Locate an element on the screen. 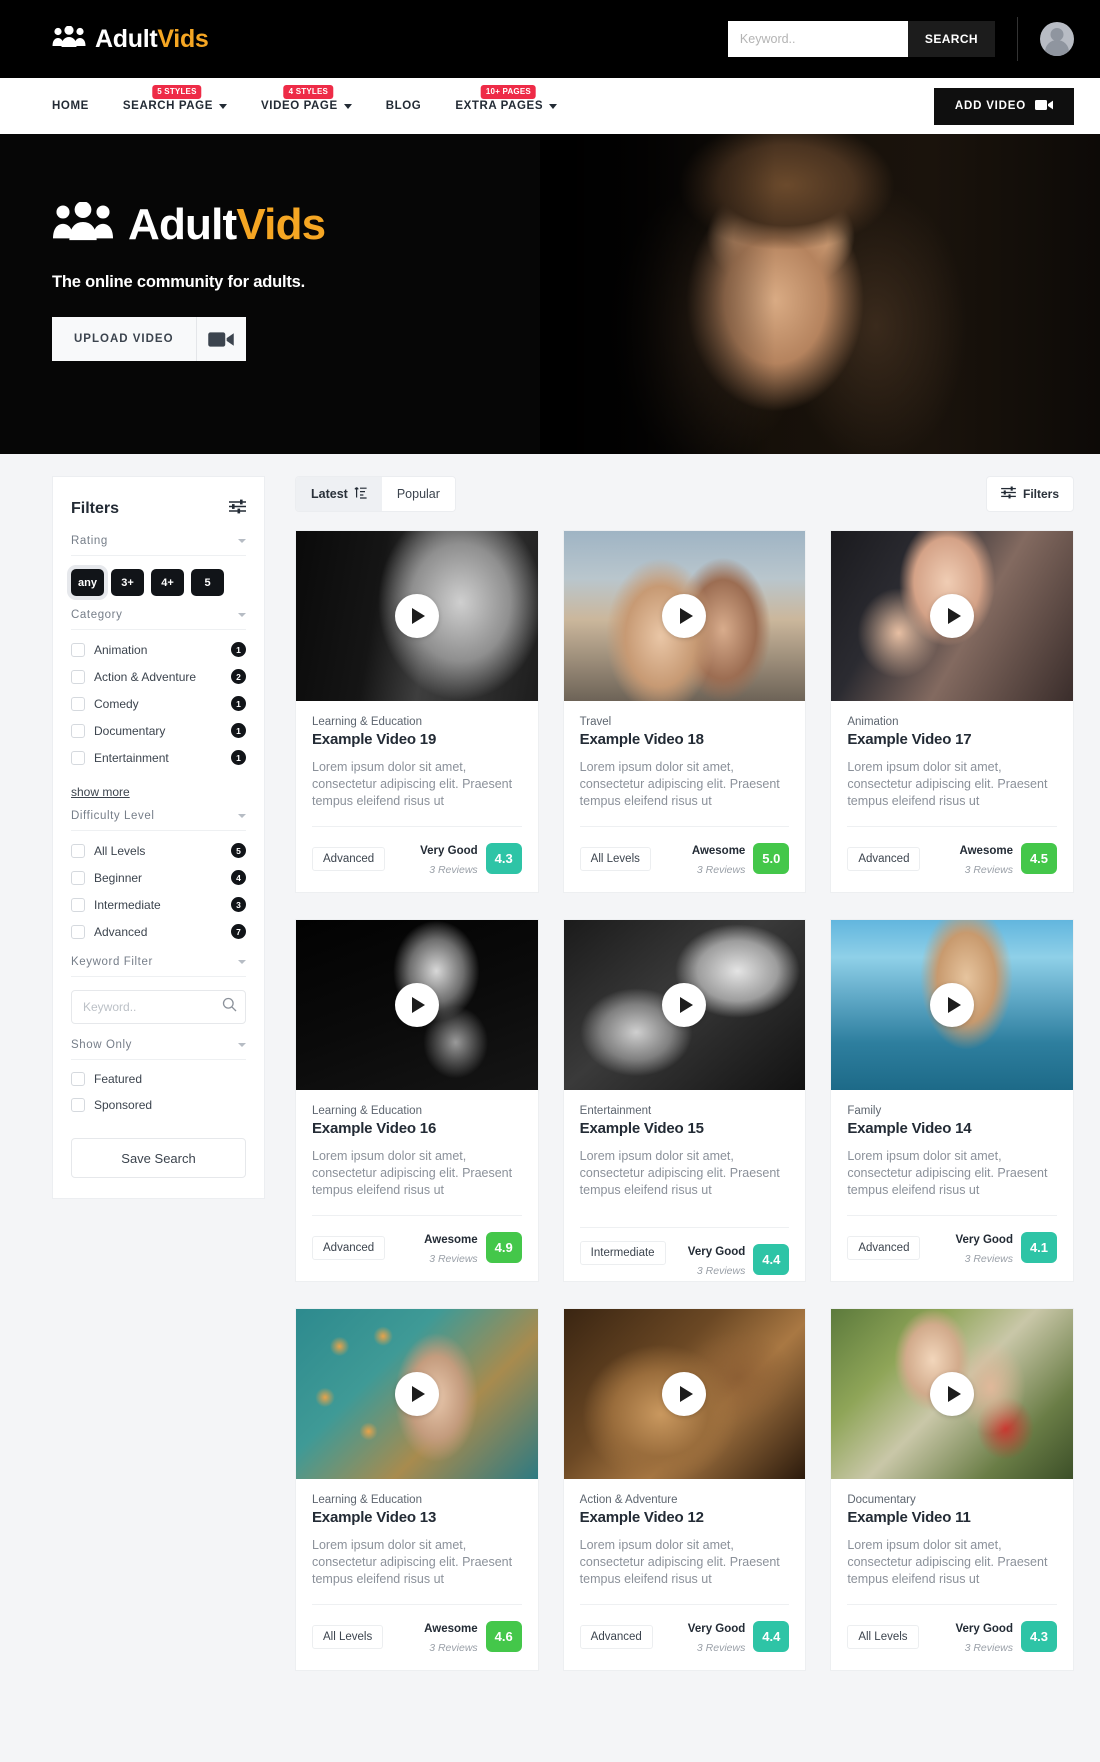  page-title: Filters is located at coordinates (95, 508).